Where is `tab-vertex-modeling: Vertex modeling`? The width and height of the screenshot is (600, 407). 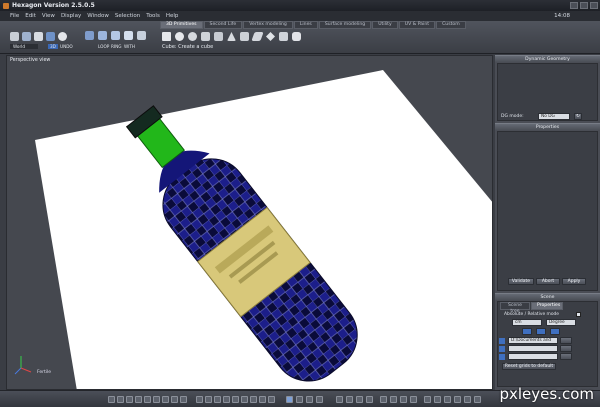 tab-vertex-modeling: Vertex modeling is located at coordinates (268, 25).